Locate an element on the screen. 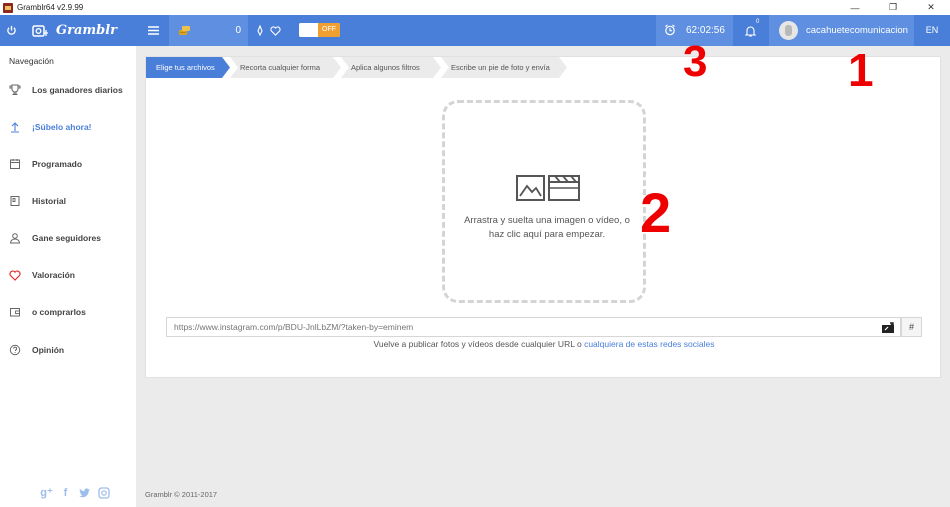  step-label: Recorta cualquier forma is located at coordinates (280, 67).